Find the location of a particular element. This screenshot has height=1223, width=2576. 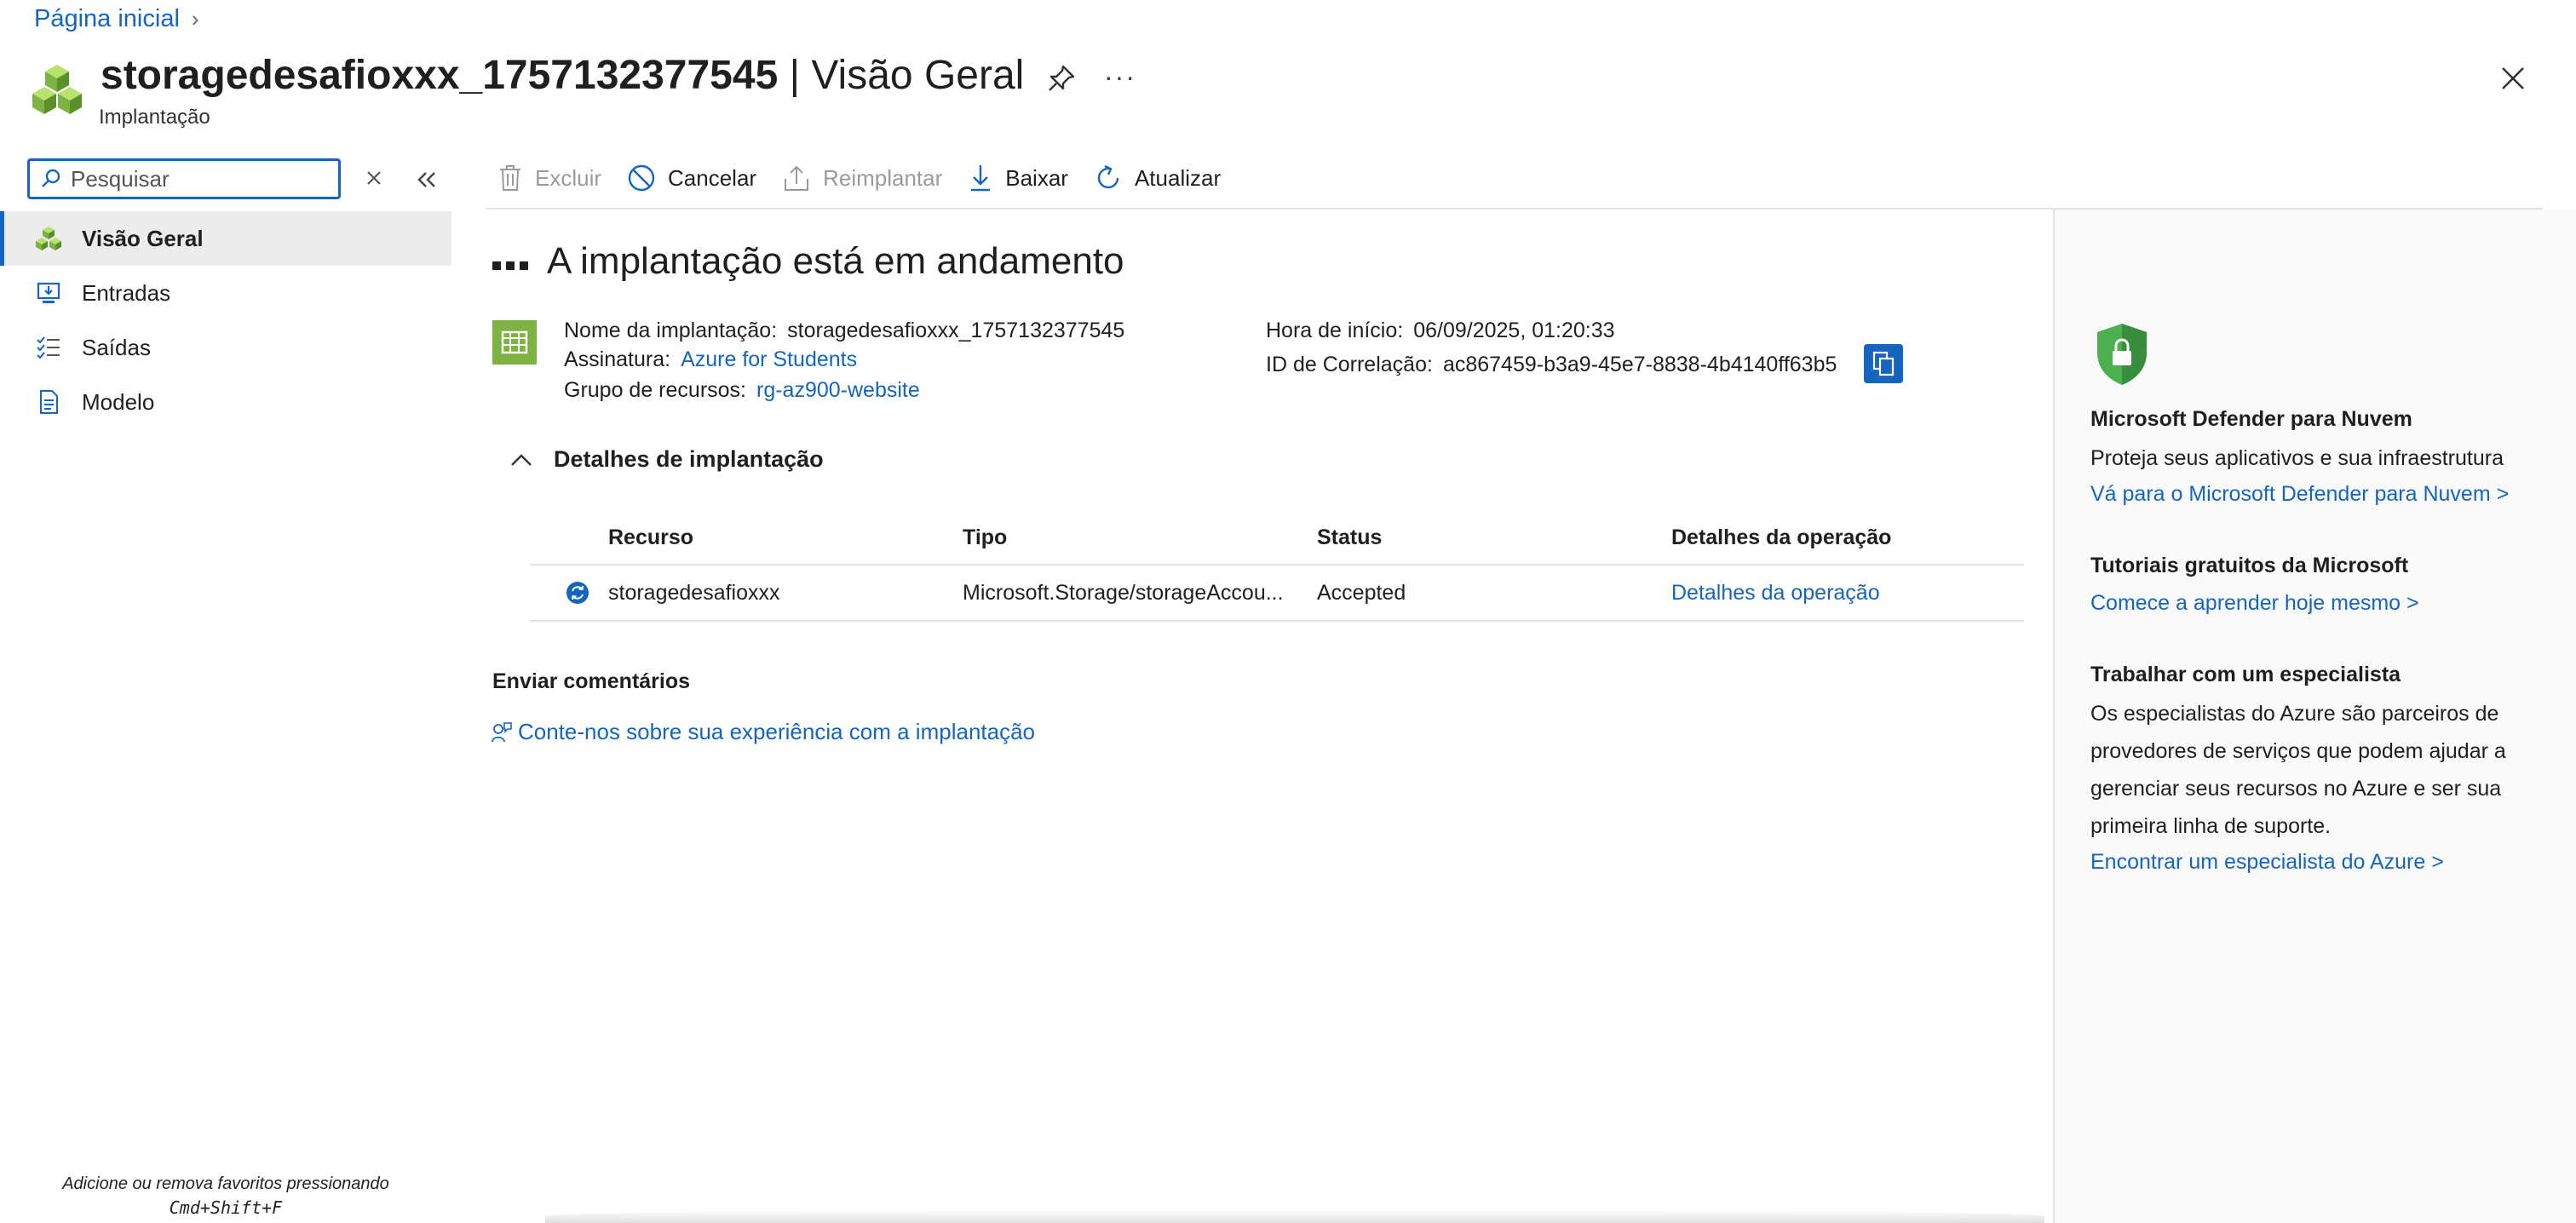

redeploy-label: Reimplantar is located at coordinates (883, 178).